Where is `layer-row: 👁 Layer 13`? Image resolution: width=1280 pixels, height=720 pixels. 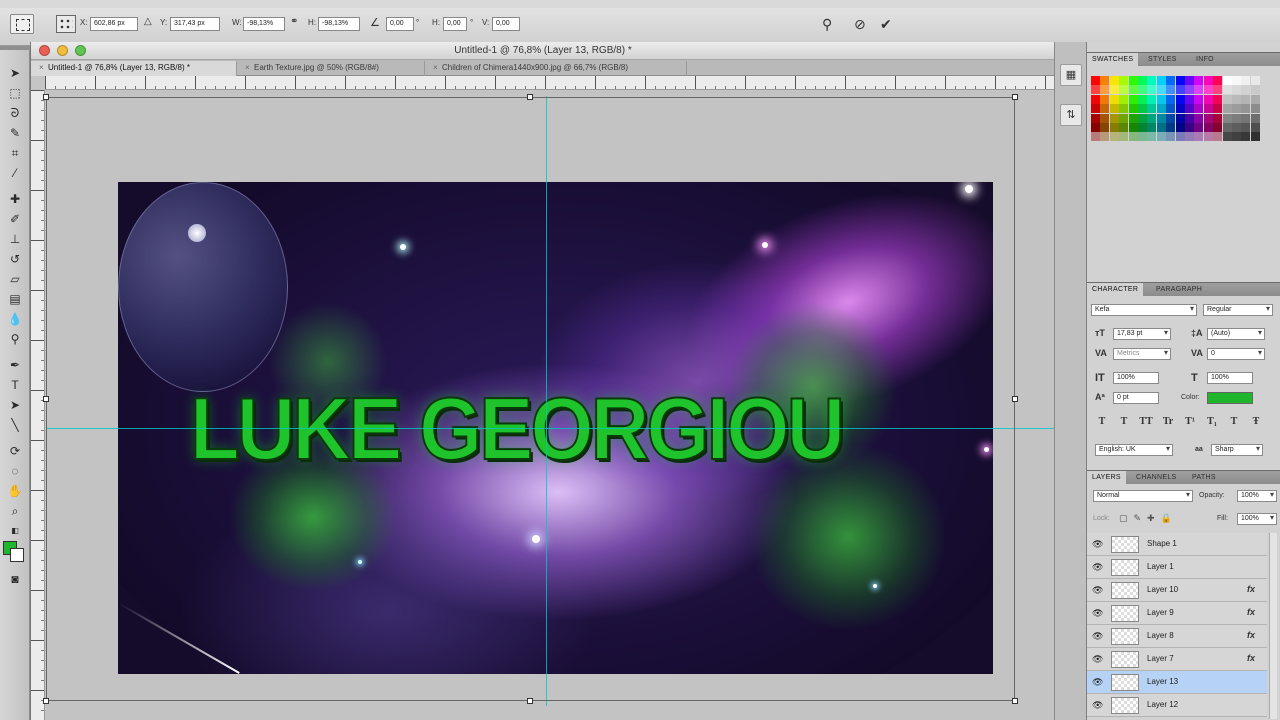 layer-row: 👁 Layer 13 is located at coordinates (1177, 682).